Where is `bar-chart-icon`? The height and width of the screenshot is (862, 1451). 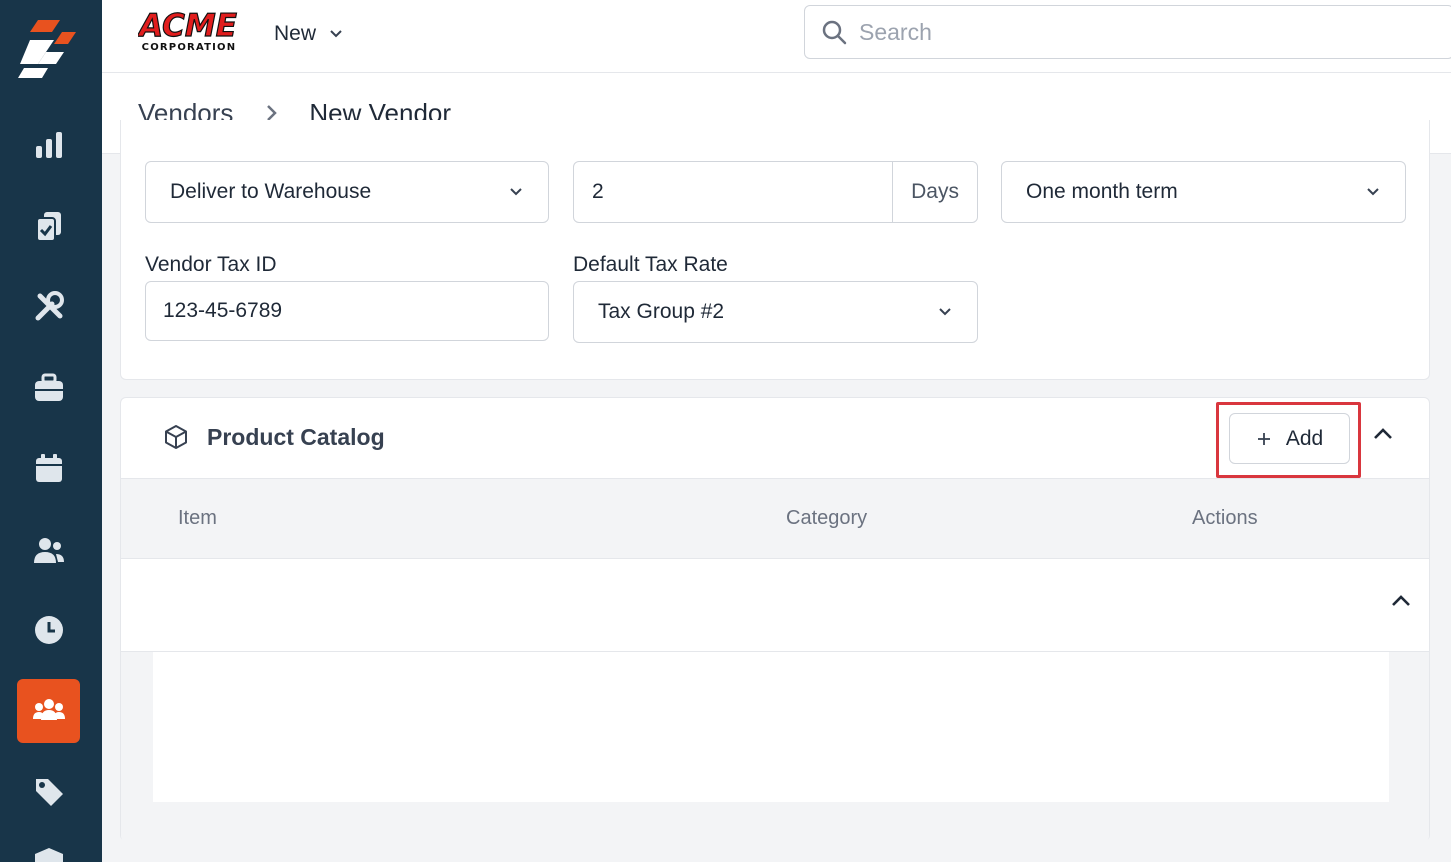
bar-chart-icon is located at coordinates (48, 145).